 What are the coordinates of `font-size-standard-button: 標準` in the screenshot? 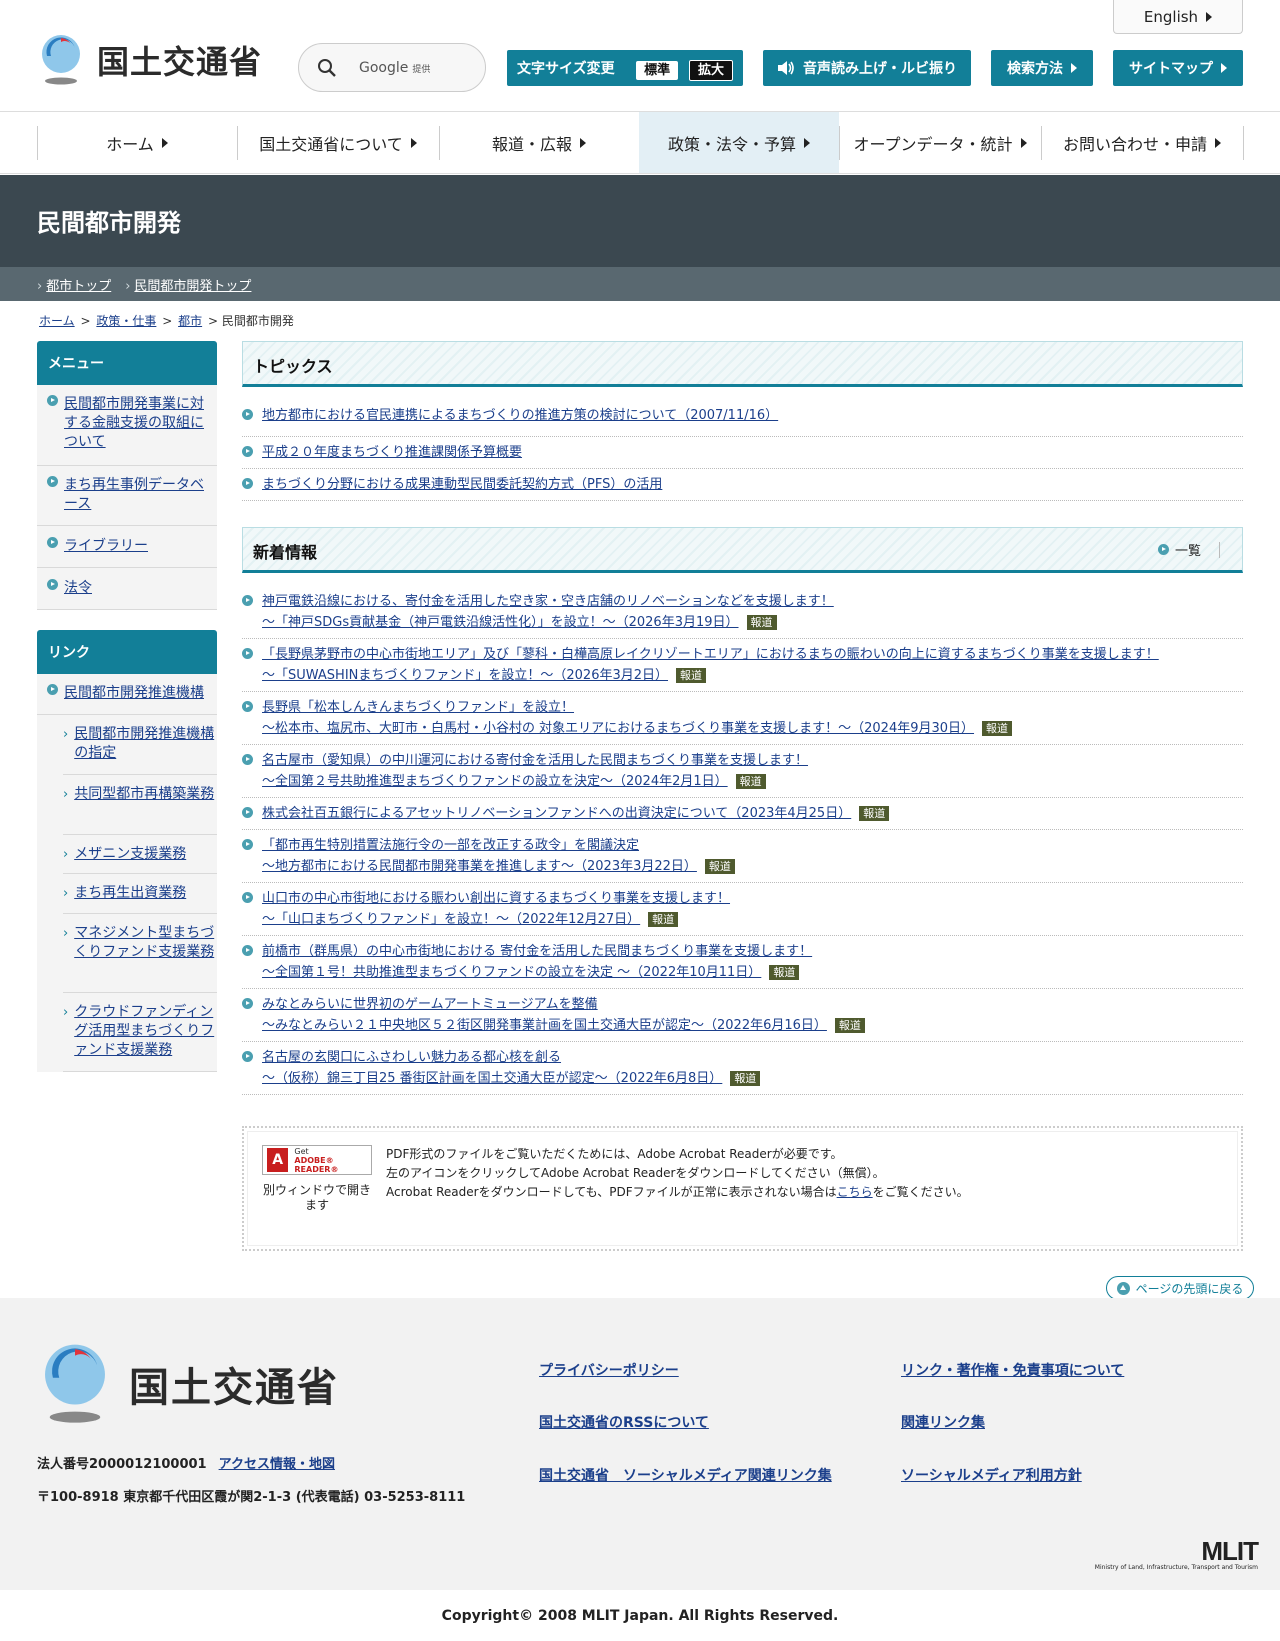 It's located at (657, 70).